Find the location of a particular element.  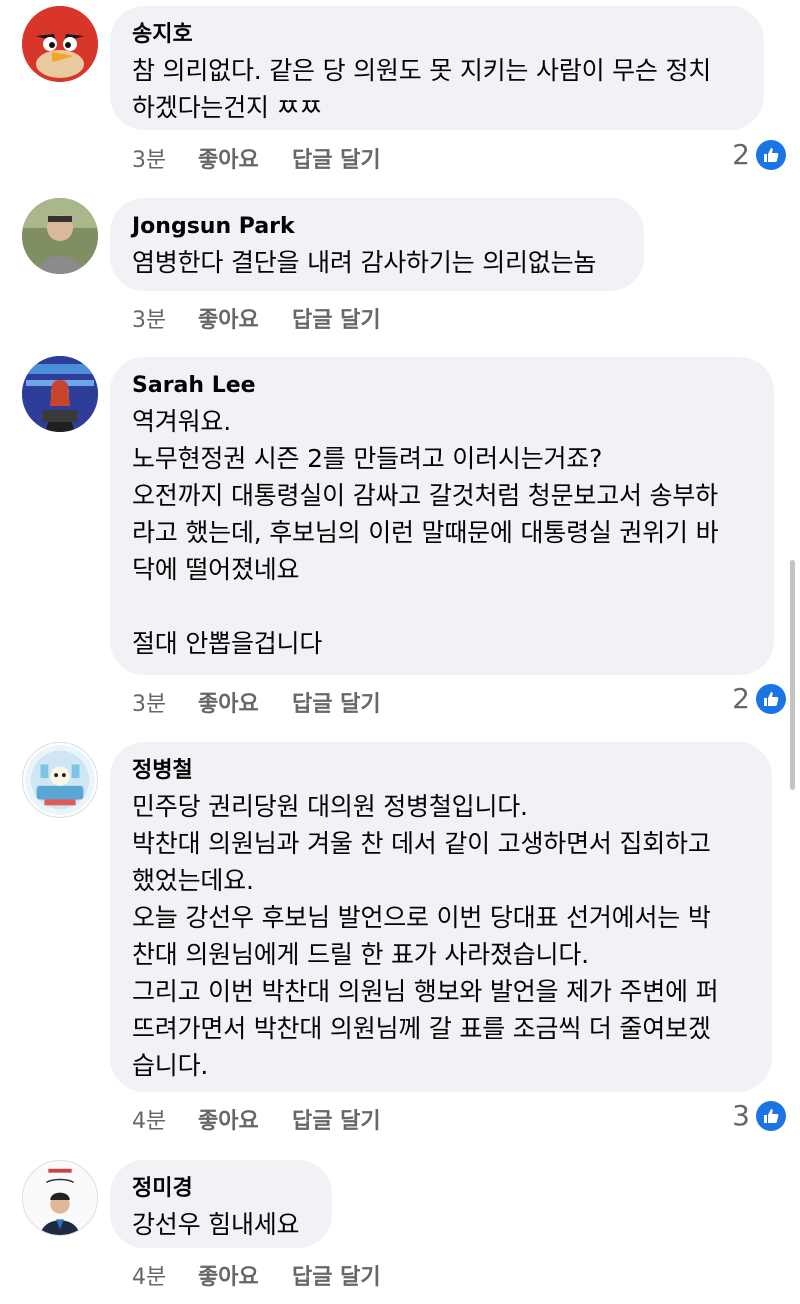

angry-bird-icon is located at coordinates (60, 44).